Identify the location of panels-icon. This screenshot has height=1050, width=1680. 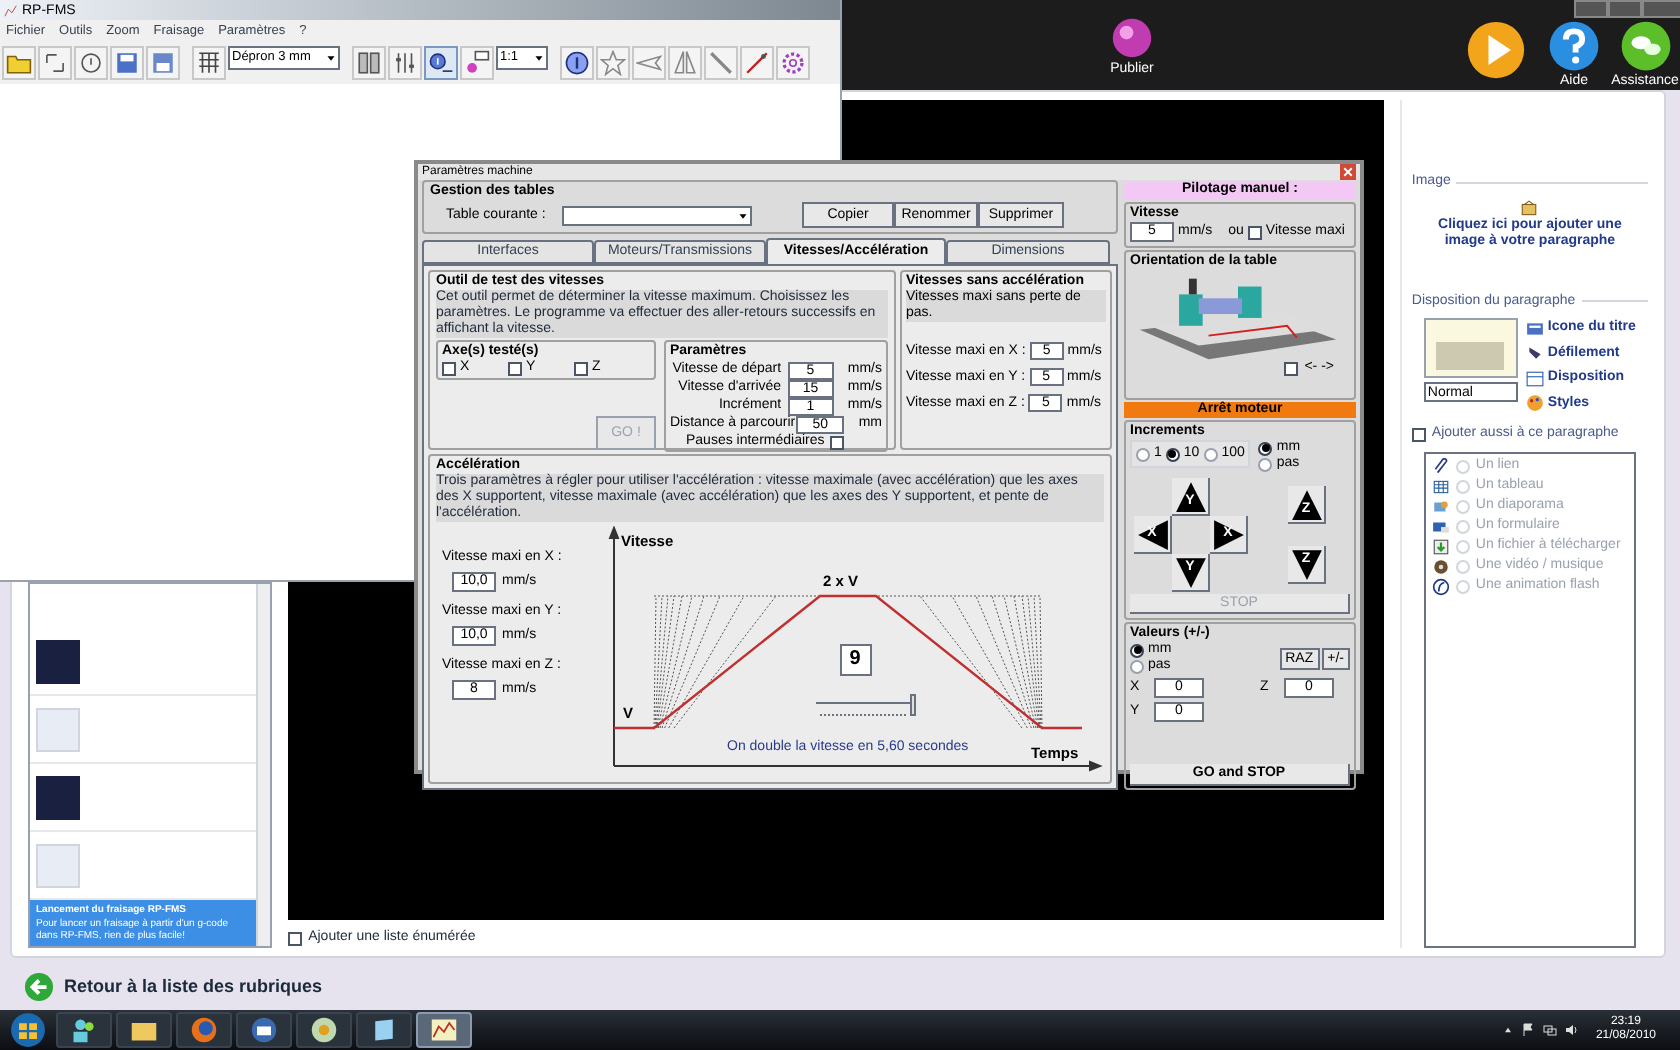
(369, 63).